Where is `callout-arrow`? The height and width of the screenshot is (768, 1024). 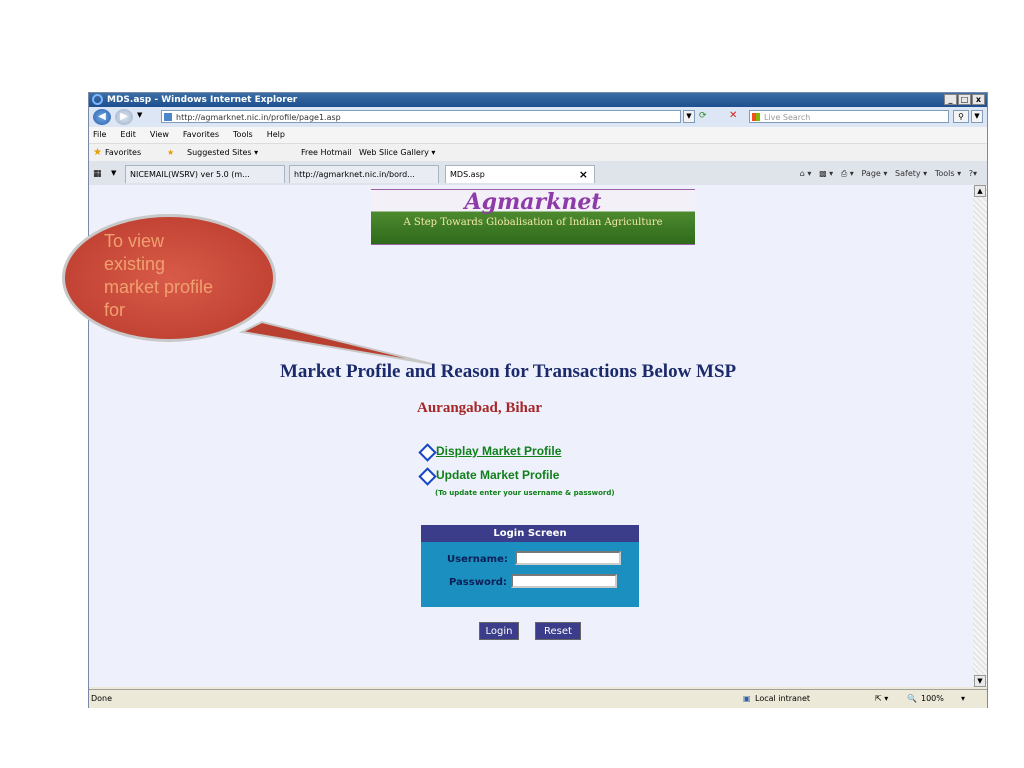
callout-arrow is located at coordinates (335, 342).